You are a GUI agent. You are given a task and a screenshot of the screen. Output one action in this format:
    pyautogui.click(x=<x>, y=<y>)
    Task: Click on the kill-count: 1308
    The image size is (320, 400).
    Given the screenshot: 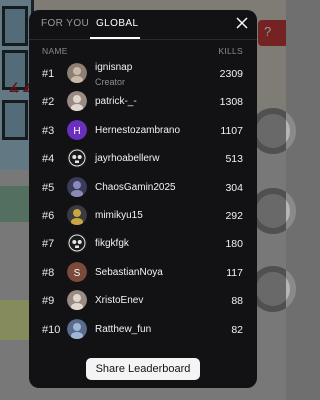 What is the action you would take?
    pyautogui.click(x=231, y=102)
    